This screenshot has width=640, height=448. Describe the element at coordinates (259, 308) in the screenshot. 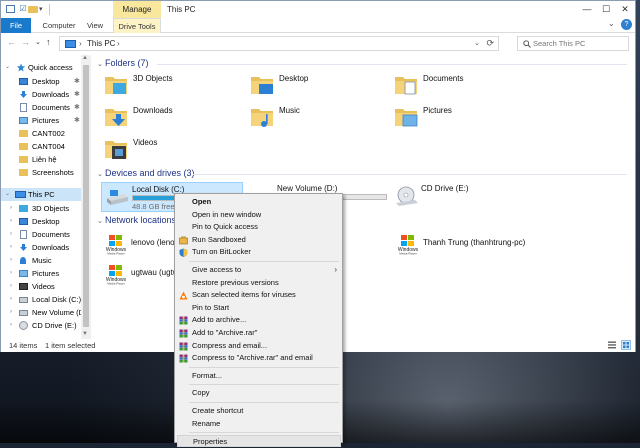

I see `menu-item-pin-to-start: Pin to Start` at that location.